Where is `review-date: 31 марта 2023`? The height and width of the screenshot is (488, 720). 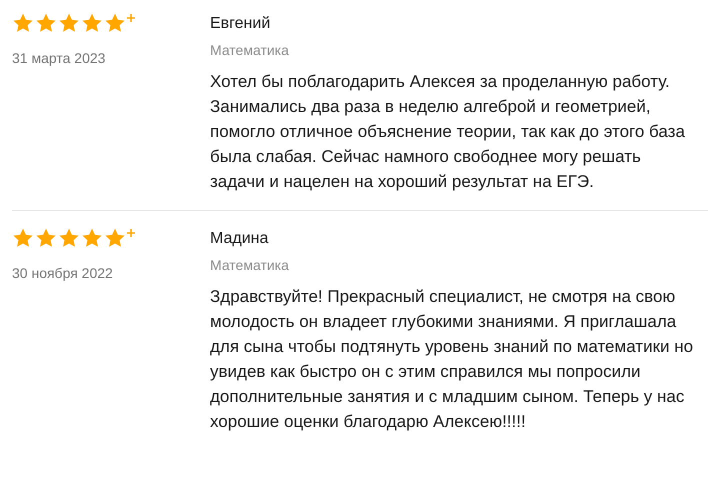 review-date: 31 марта 2023 is located at coordinates (59, 58).